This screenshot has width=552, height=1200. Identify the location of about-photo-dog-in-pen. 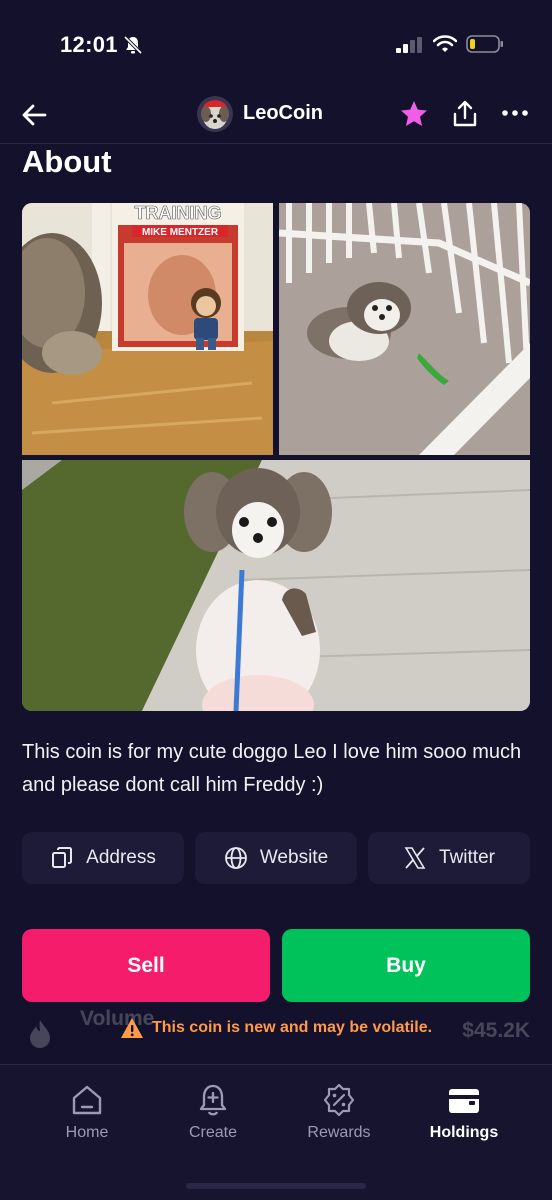
(404, 329).